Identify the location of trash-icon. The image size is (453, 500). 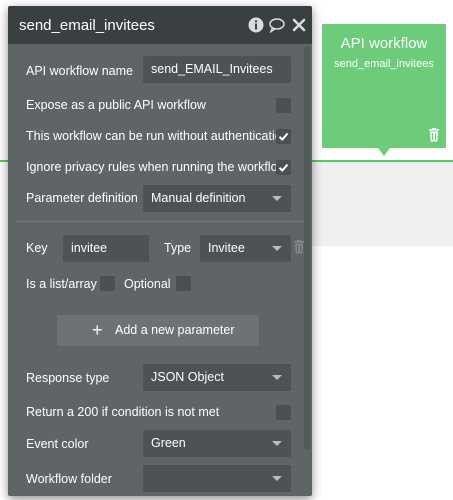
(434, 135).